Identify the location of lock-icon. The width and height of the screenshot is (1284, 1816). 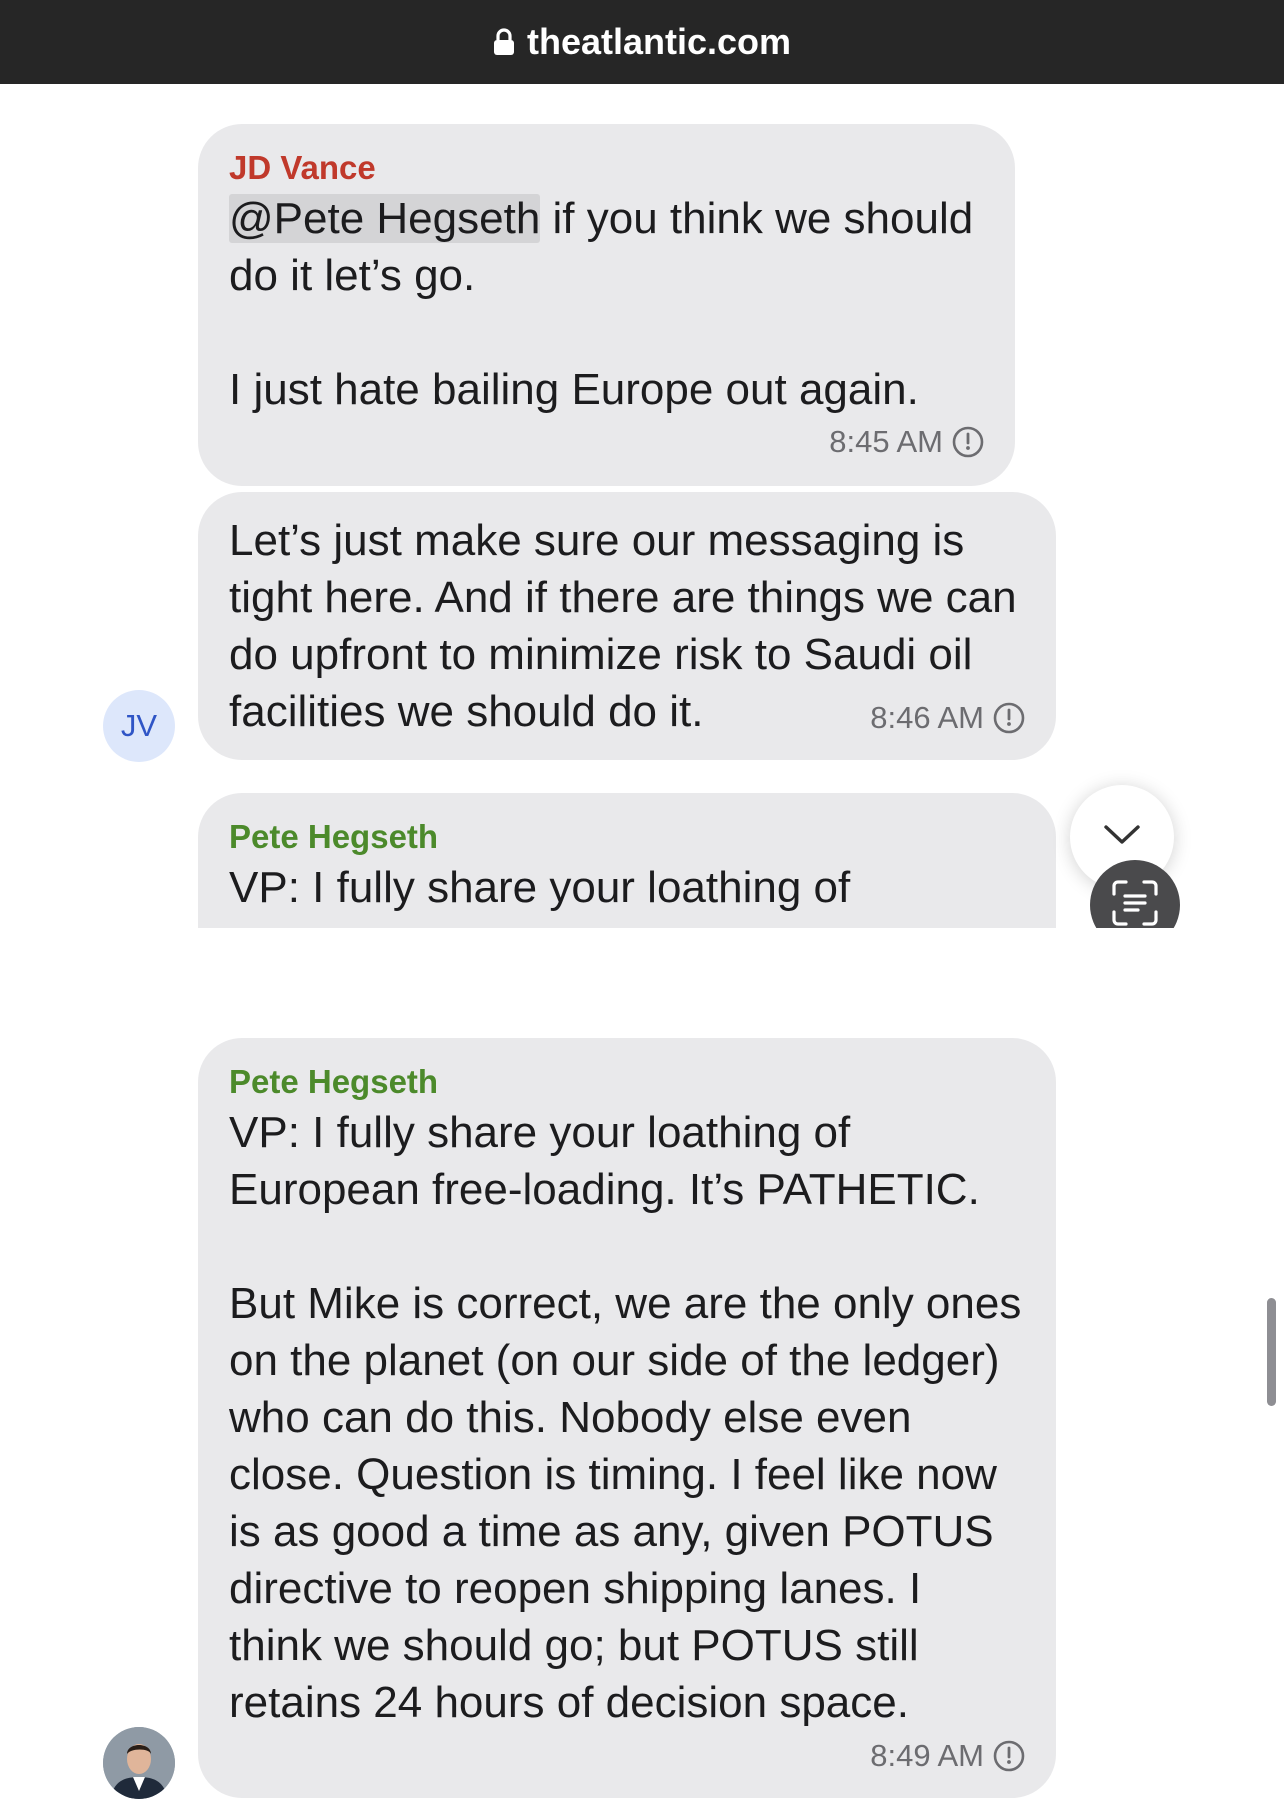
(504, 42).